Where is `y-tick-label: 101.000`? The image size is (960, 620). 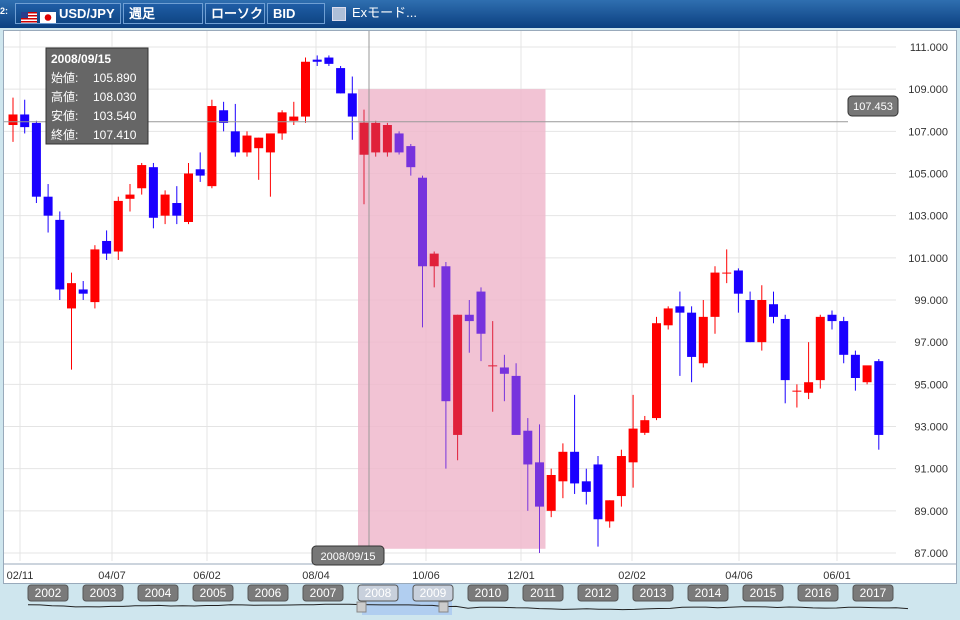
y-tick-label: 101.000 is located at coordinates (928, 259).